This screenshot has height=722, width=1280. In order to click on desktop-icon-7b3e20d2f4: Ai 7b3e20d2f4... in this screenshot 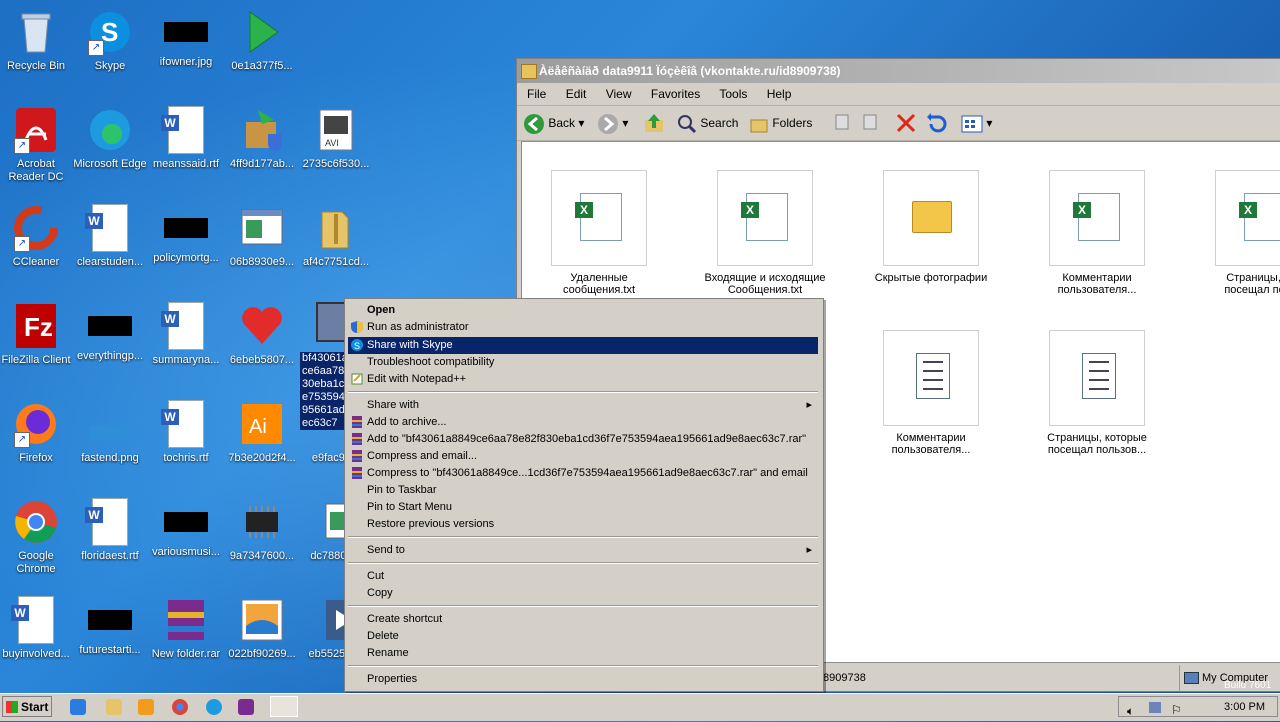, I will do `click(262, 432)`.